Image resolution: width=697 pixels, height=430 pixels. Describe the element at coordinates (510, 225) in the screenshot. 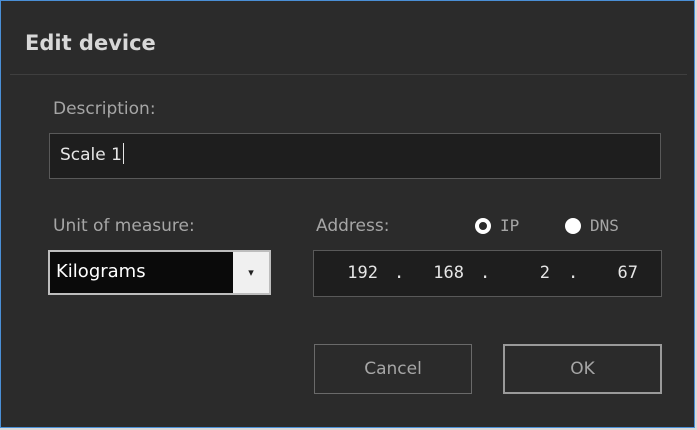

I see `ip-radio-label: IP` at that location.